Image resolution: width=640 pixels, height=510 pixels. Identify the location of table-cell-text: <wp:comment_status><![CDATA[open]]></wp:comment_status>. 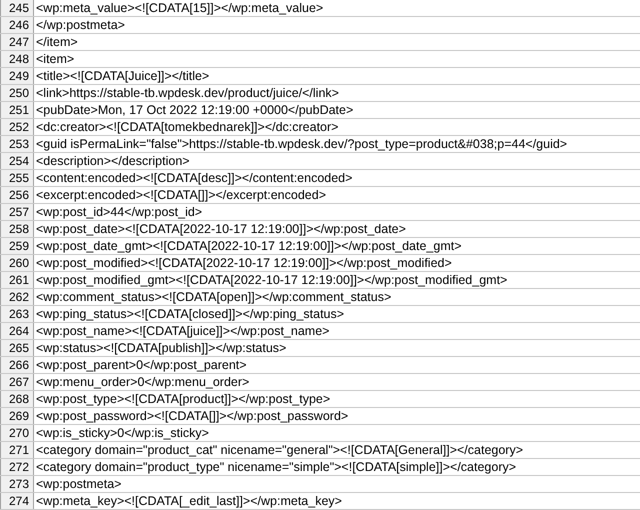
(213, 297).